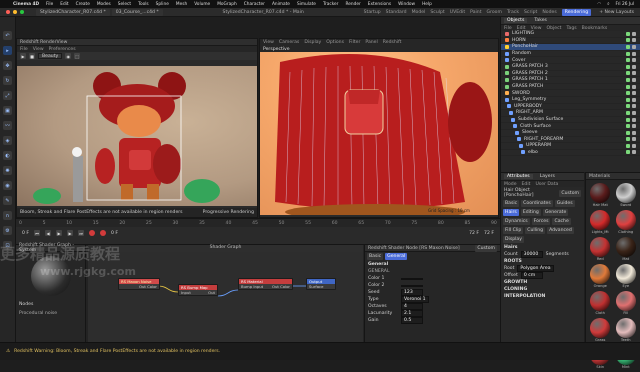 The width and height of the screenshot is (640, 372). Describe the element at coordinates (412, 306) in the screenshot. I see `node-field-value: 4` at that location.